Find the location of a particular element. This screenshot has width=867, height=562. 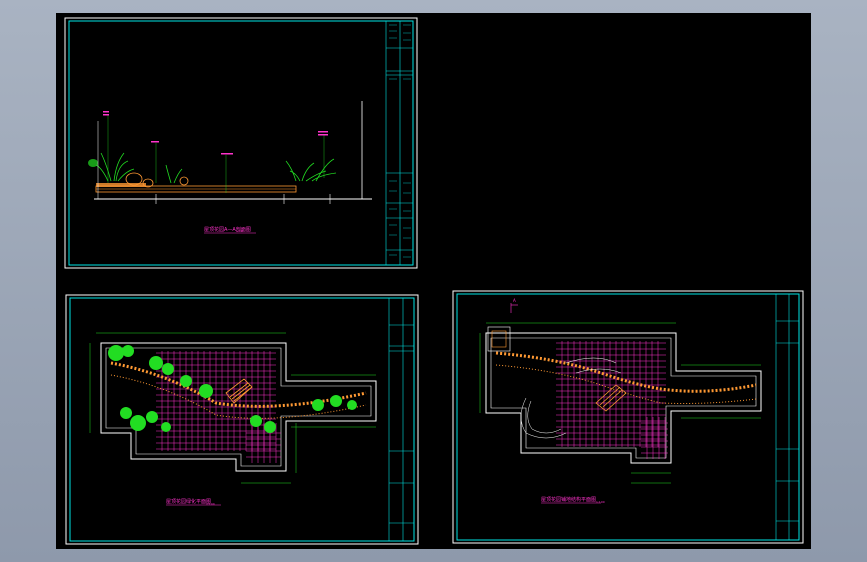

sheet-scale-planting: 1:100 is located at coordinates (210, 504).